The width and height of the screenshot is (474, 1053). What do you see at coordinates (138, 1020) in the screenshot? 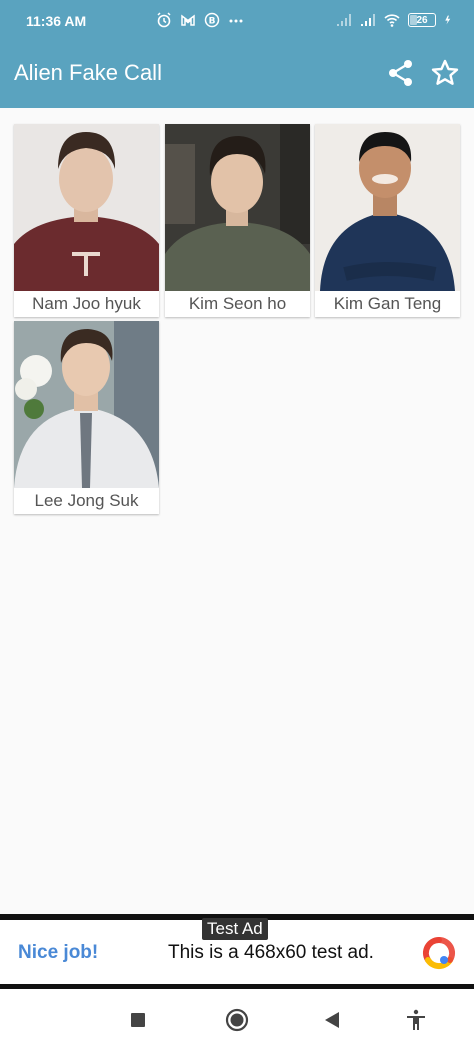
I see `recents-icon` at bounding box center [138, 1020].